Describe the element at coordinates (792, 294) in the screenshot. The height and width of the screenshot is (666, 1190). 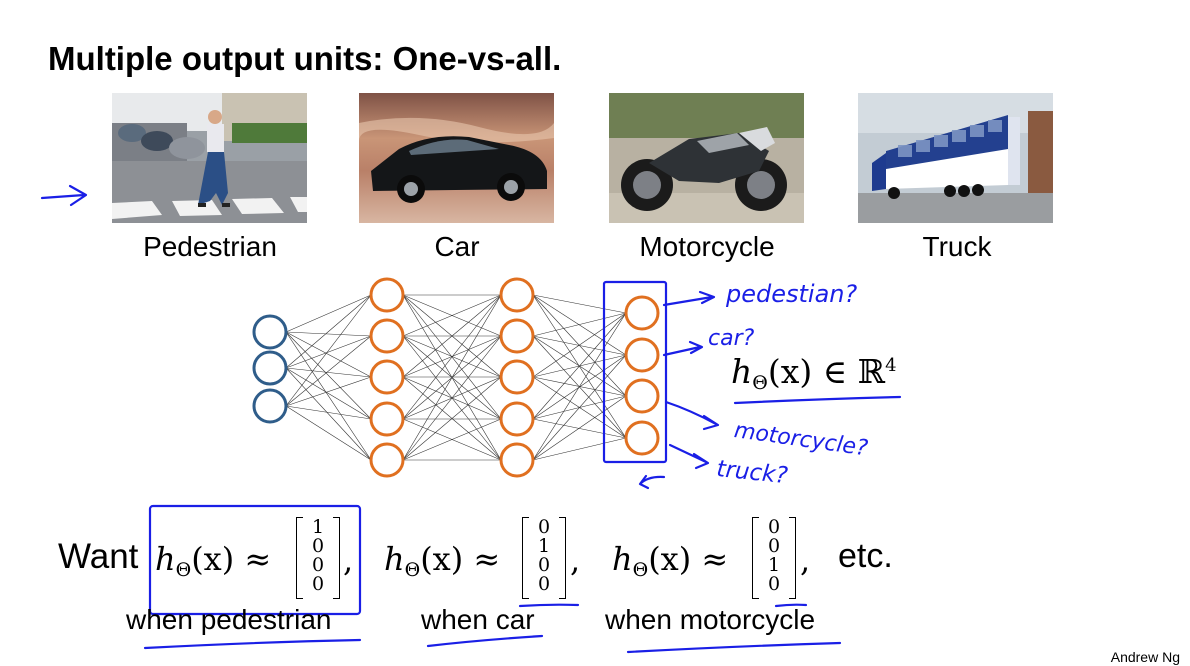
I see `handwritten-pedestian: pedestian?` at that location.